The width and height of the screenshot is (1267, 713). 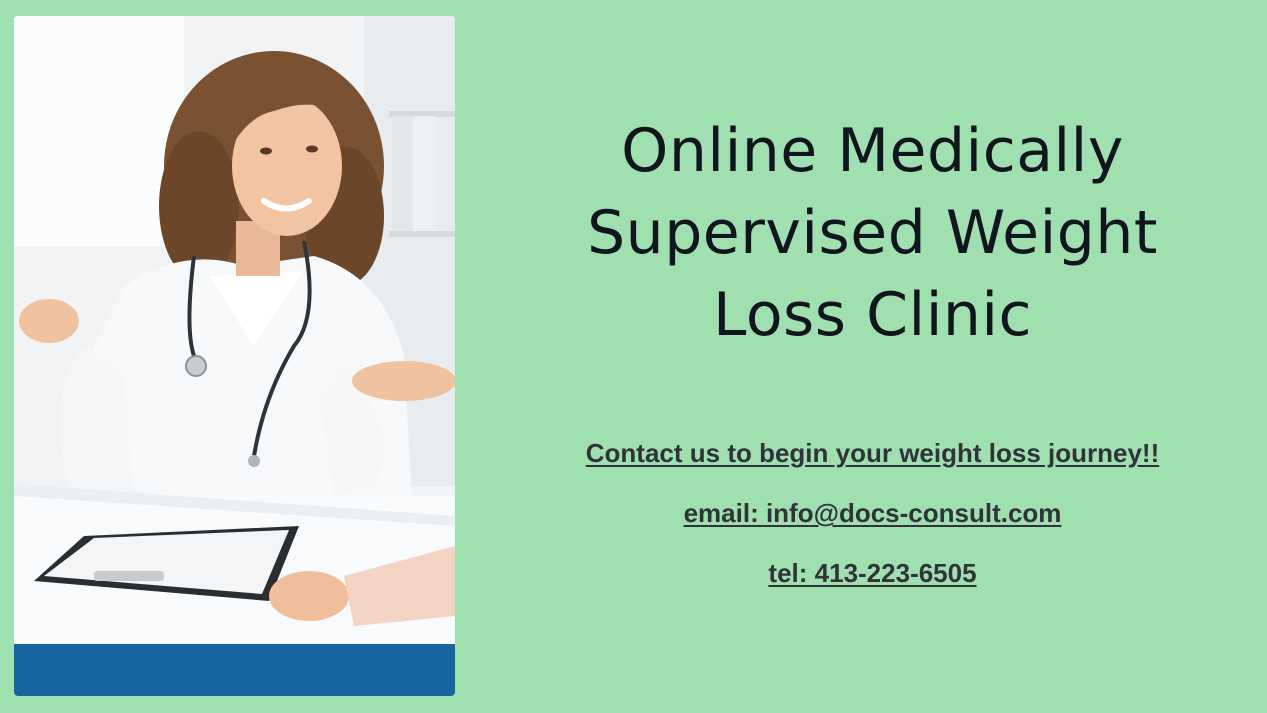 I want to click on email-link: email: info@docs-consult.com, so click(x=872, y=513).